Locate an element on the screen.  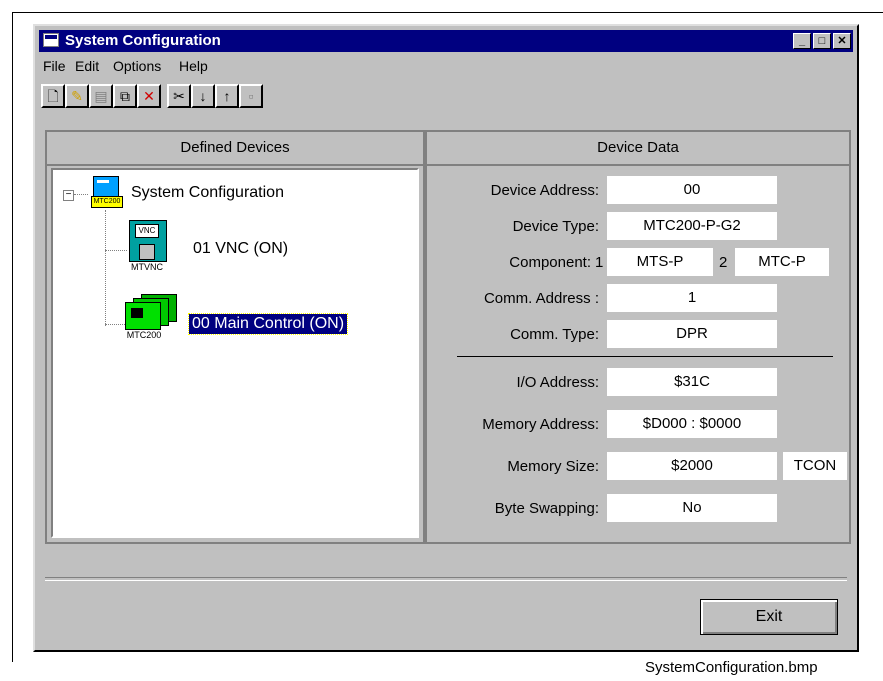
minimize-button: _ is located at coordinates (802, 41).